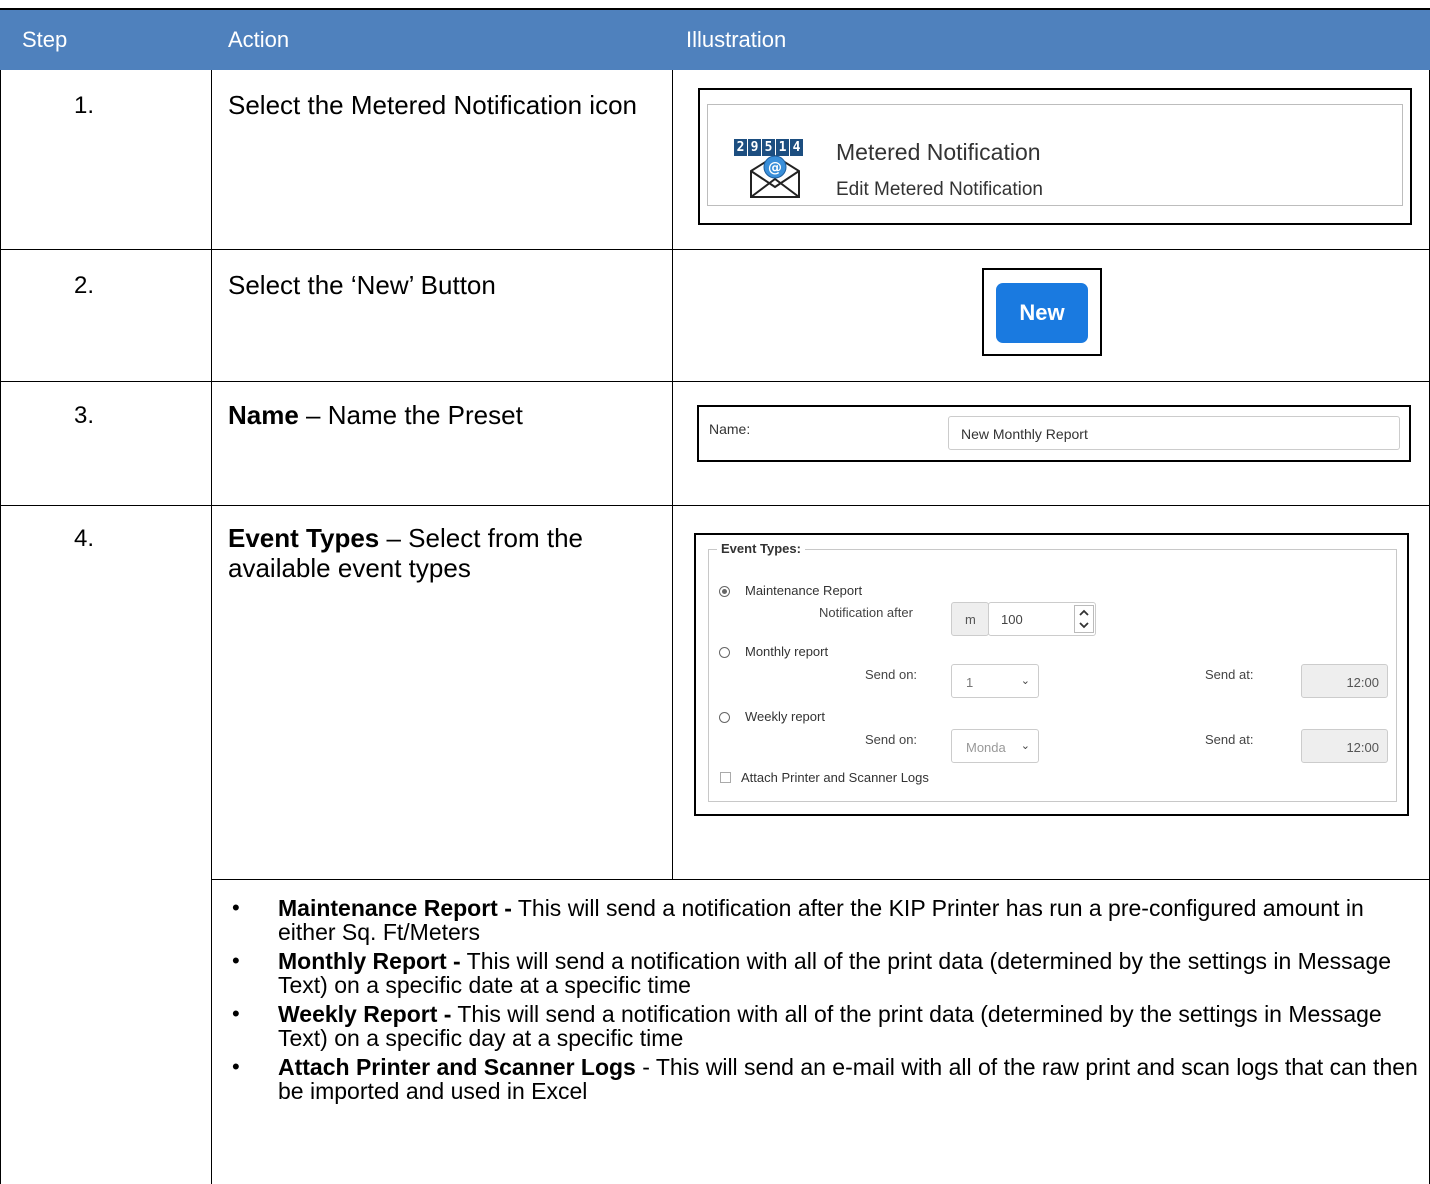 The image size is (1430, 1184). Describe the element at coordinates (432, 105) in the screenshot. I see `action-text: Select the Metered Notification icon` at that location.